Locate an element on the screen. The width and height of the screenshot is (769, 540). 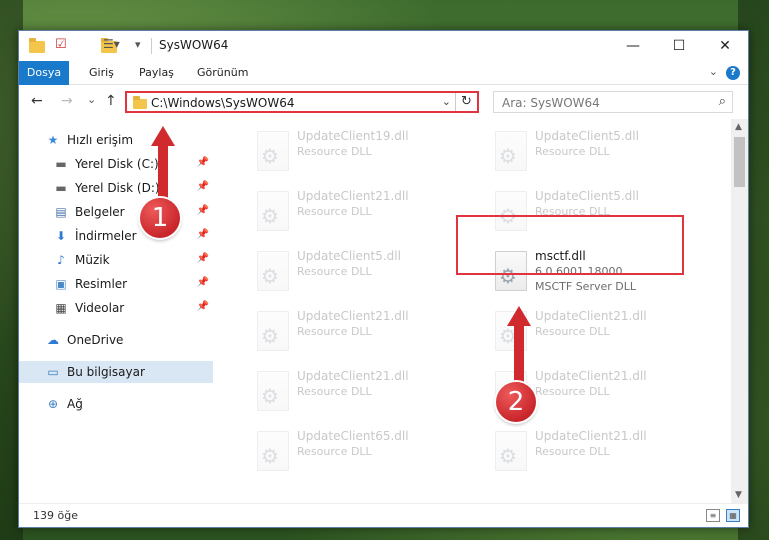
step-marker-1: 1 is located at coordinates (160, 218).